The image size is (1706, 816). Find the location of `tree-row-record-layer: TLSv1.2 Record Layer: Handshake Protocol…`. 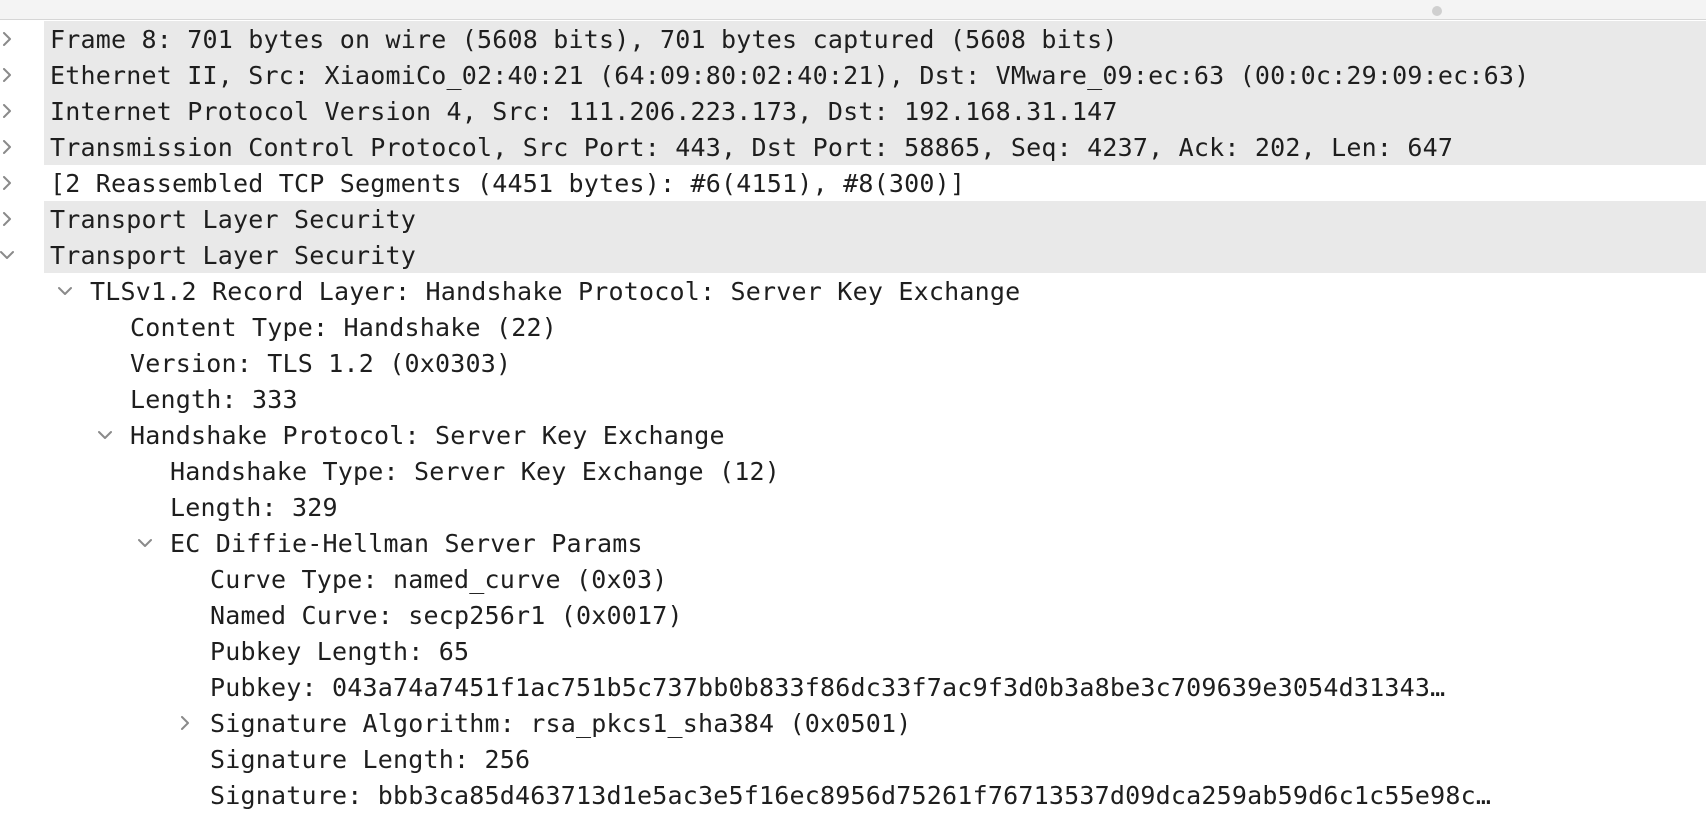

tree-row-record-layer: TLSv1.2 Record Layer: Handshake Protocol… is located at coordinates (853, 291).